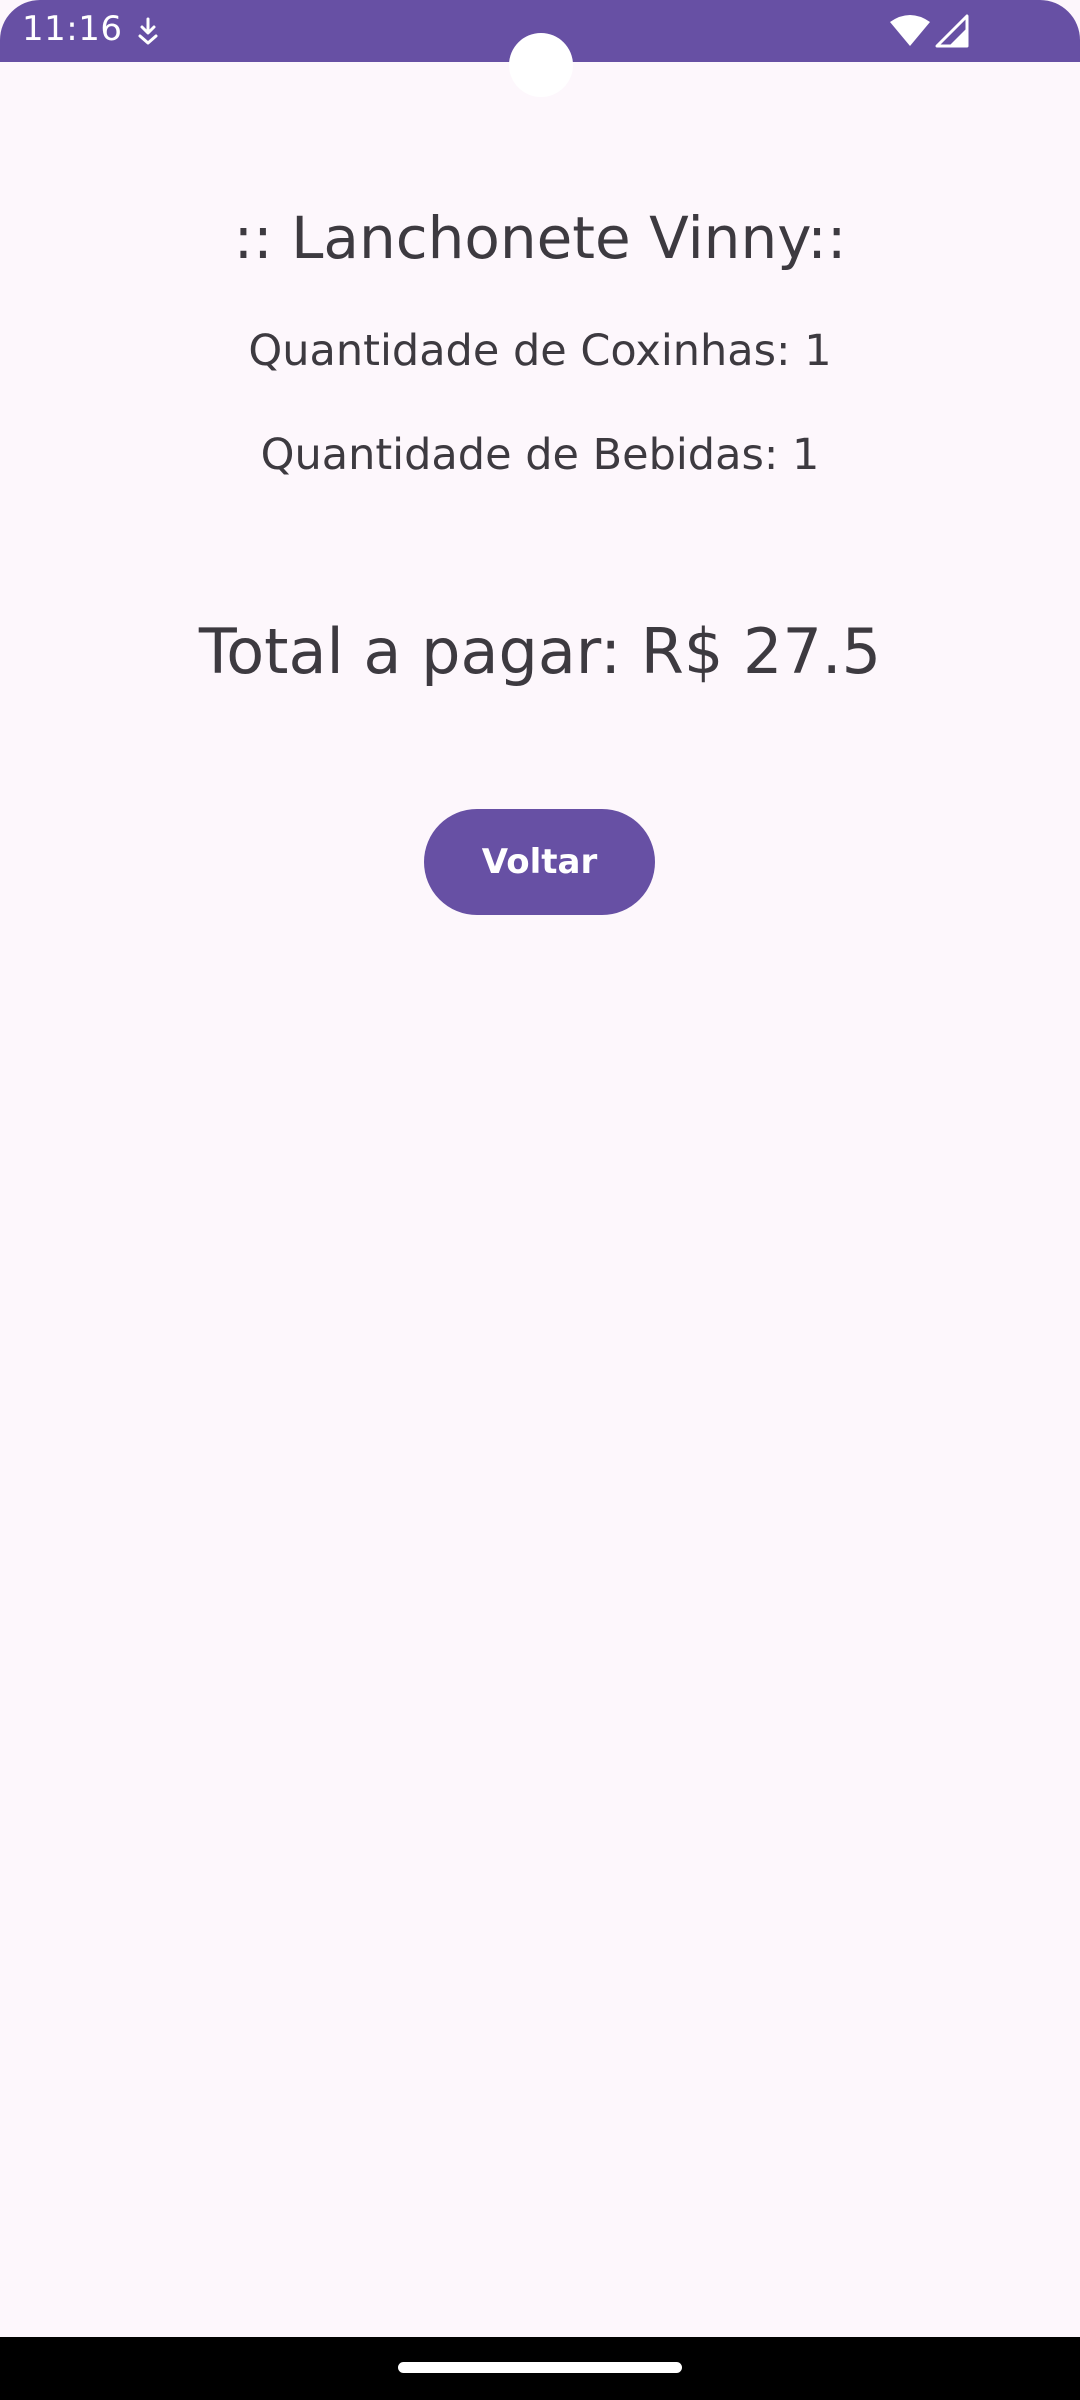 The width and height of the screenshot is (1080, 2400). What do you see at coordinates (540, 2367) in the screenshot?
I see `home-gesture-handle` at bounding box center [540, 2367].